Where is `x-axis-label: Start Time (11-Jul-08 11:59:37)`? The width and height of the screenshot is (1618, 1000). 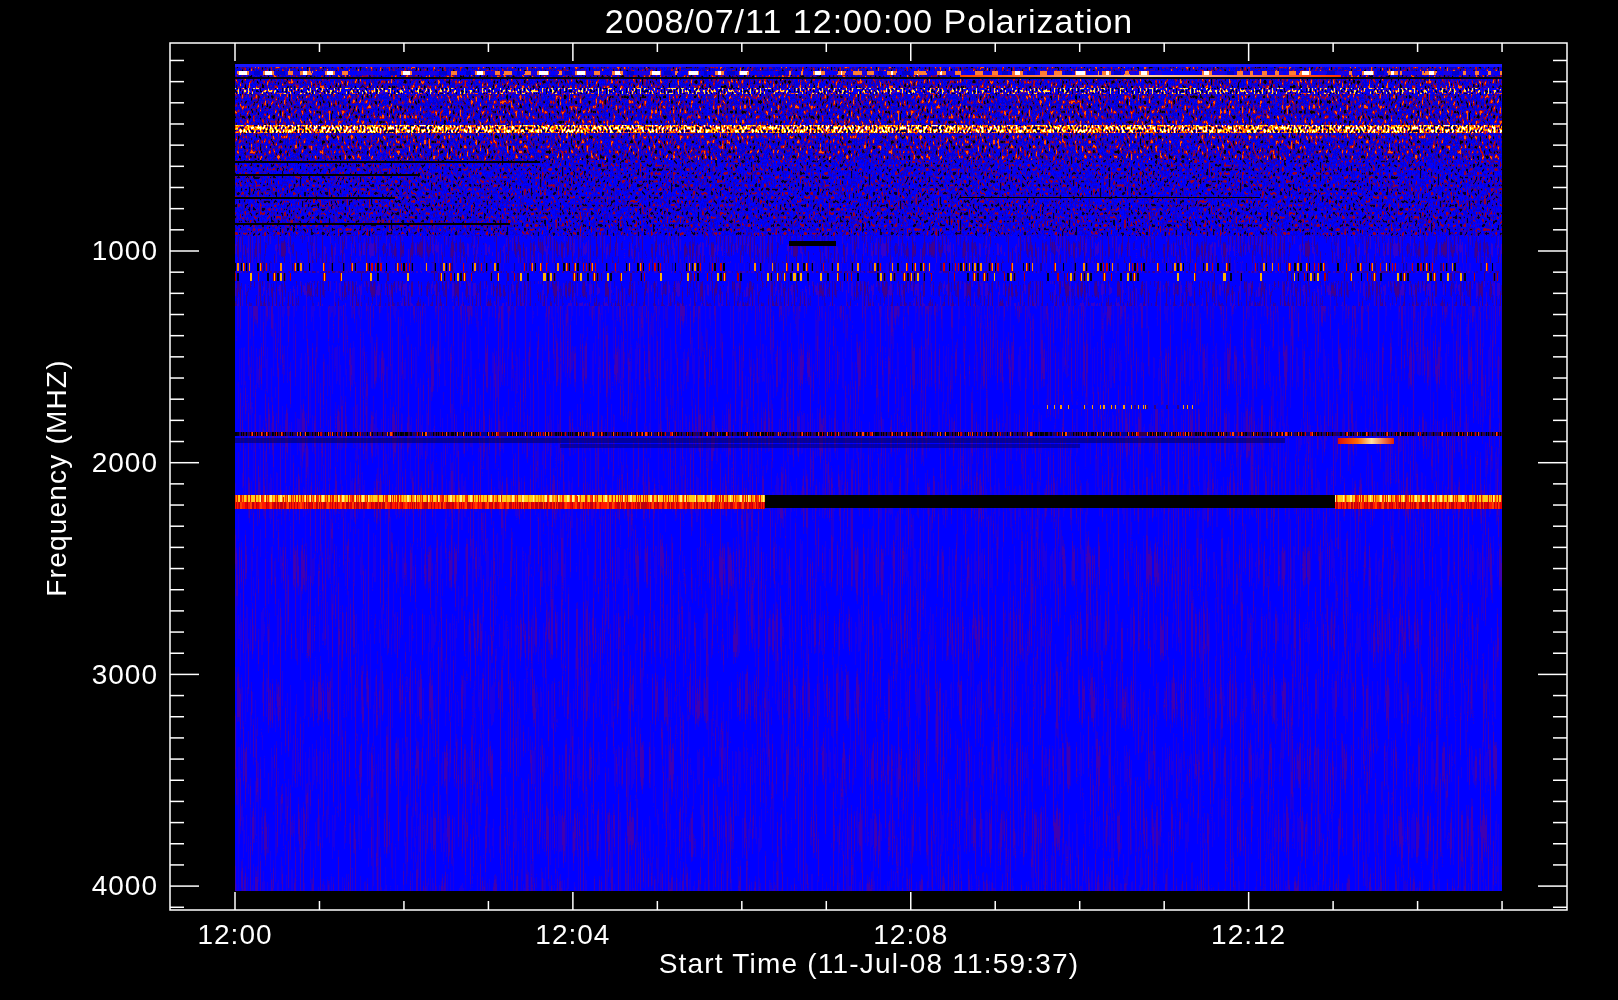
x-axis-label: Start Time (11-Jul-08 11:59:37) is located at coordinates (869, 964).